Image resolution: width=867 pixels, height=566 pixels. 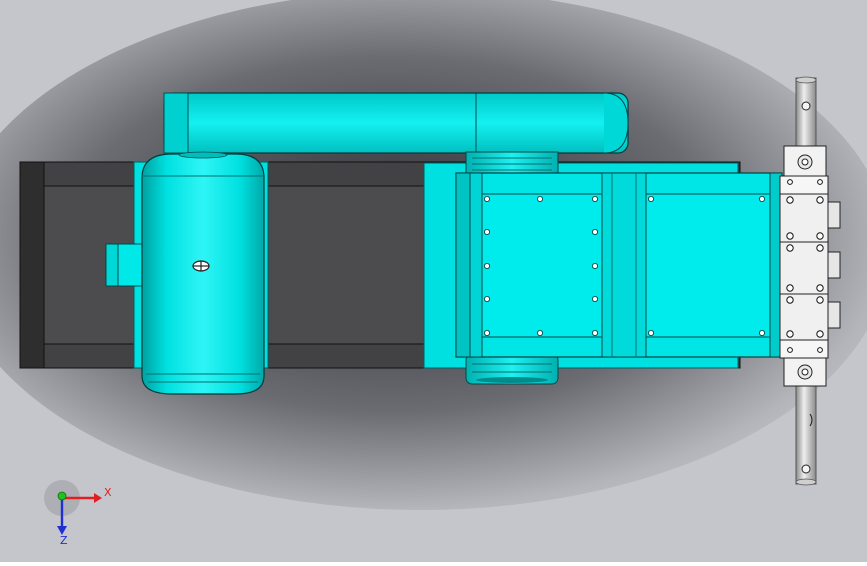 What do you see at coordinates (108, 492) in the screenshot?
I see `x-axis-label: X` at bounding box center [108, 492].